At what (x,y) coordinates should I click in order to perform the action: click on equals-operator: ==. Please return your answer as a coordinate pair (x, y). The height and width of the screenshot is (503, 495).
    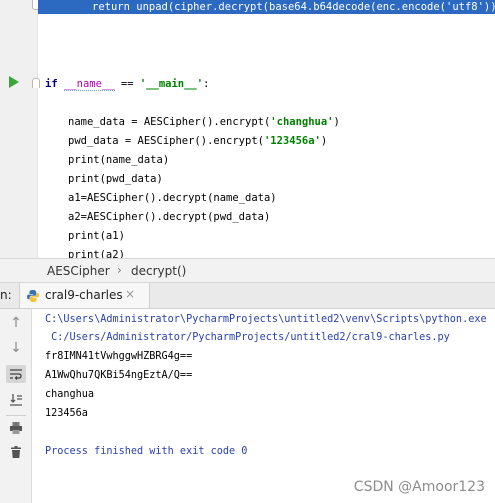
    Looking at the image, I should click on (127, 84).